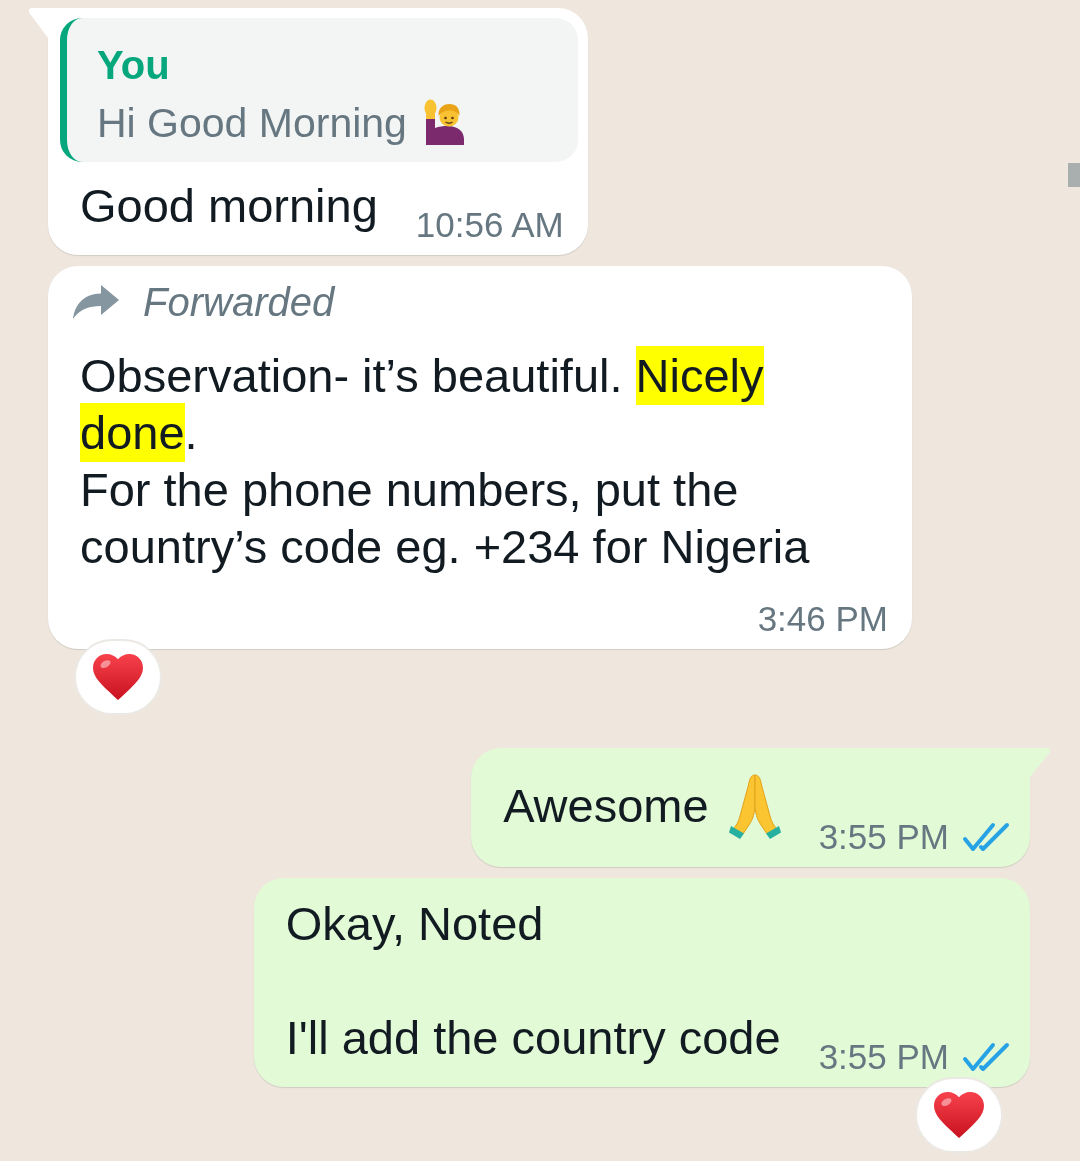 This screenshot has width=1080, height=1161. Describe the element at coordinates (229, 206) in the screenshot. I see `message-text: Good morning` at that location.